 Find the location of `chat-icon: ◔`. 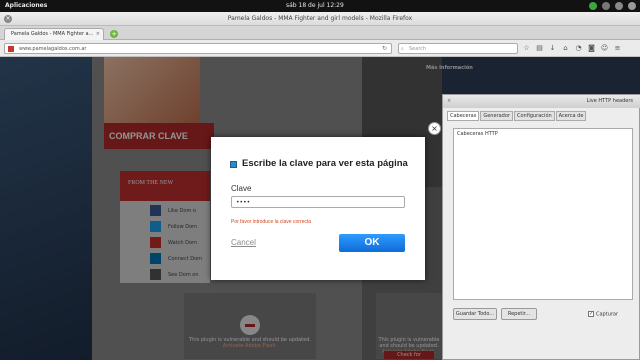

chat-icon: ◔ is located at coordinates (578, 48).